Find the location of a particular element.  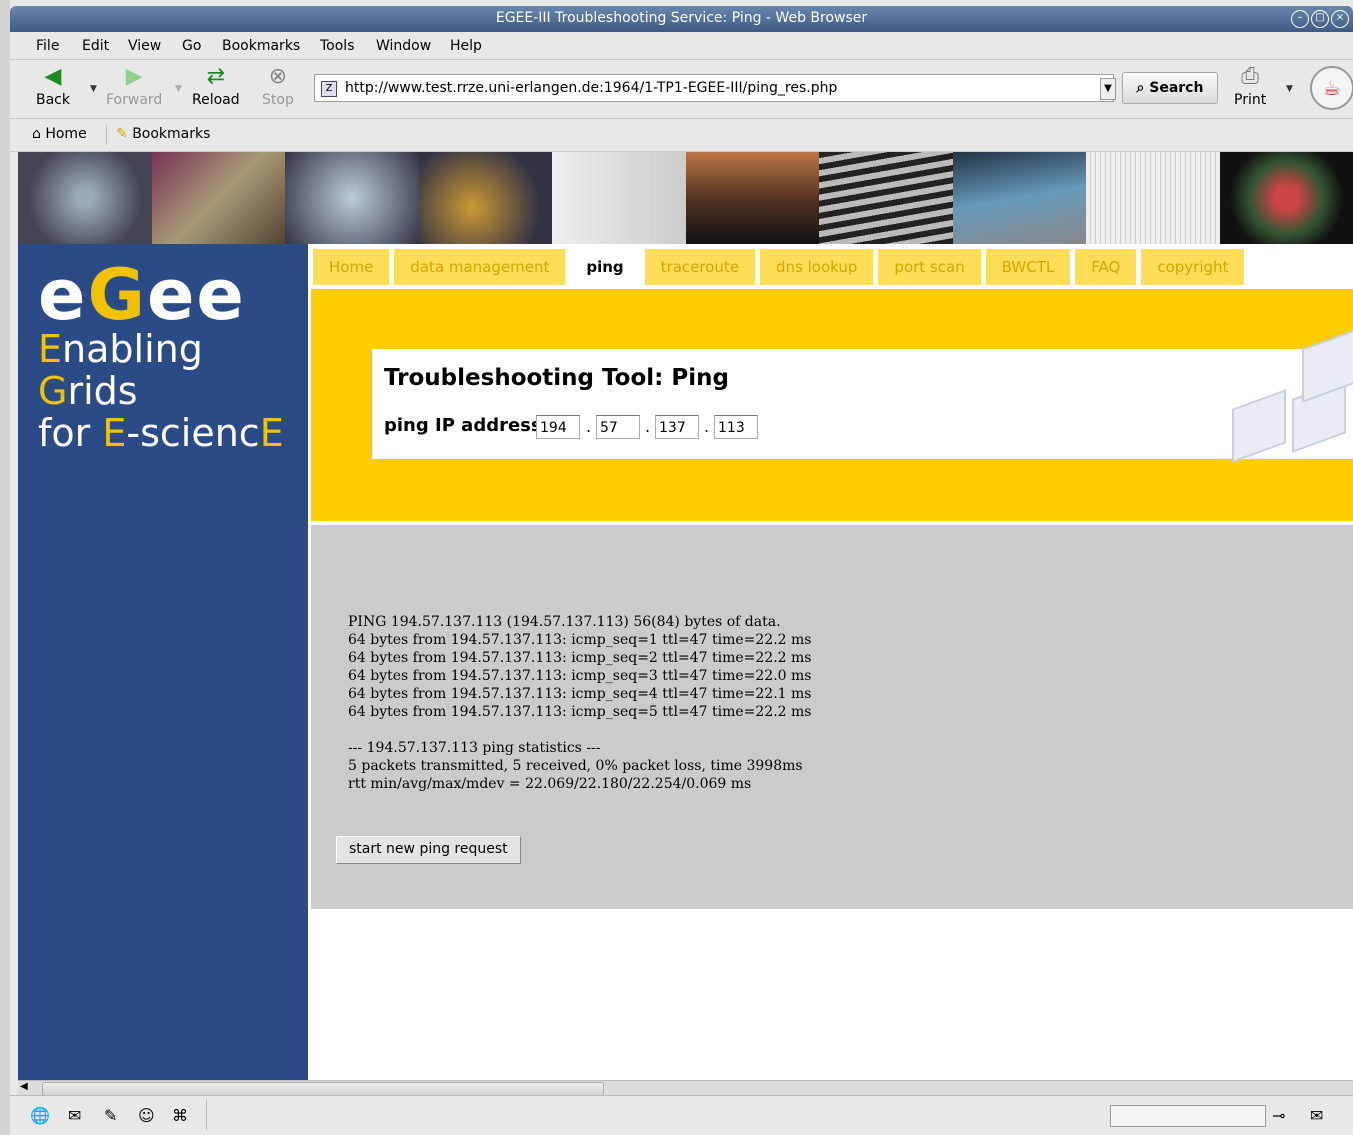

reload-button: ⇄ Reload is located at coordinates (216, 86).